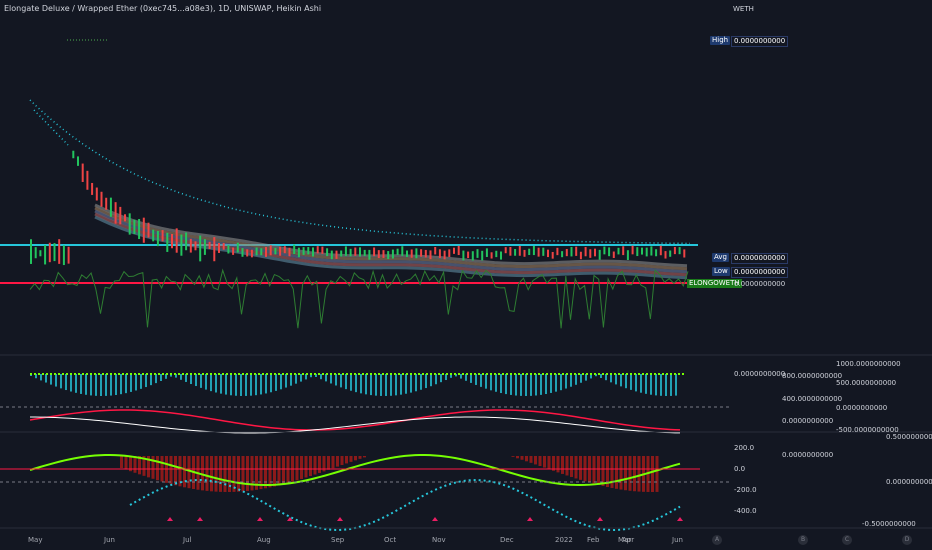 The image size is (932, 550). I want to click on x-label-oct: Oct, so click(390, 540).